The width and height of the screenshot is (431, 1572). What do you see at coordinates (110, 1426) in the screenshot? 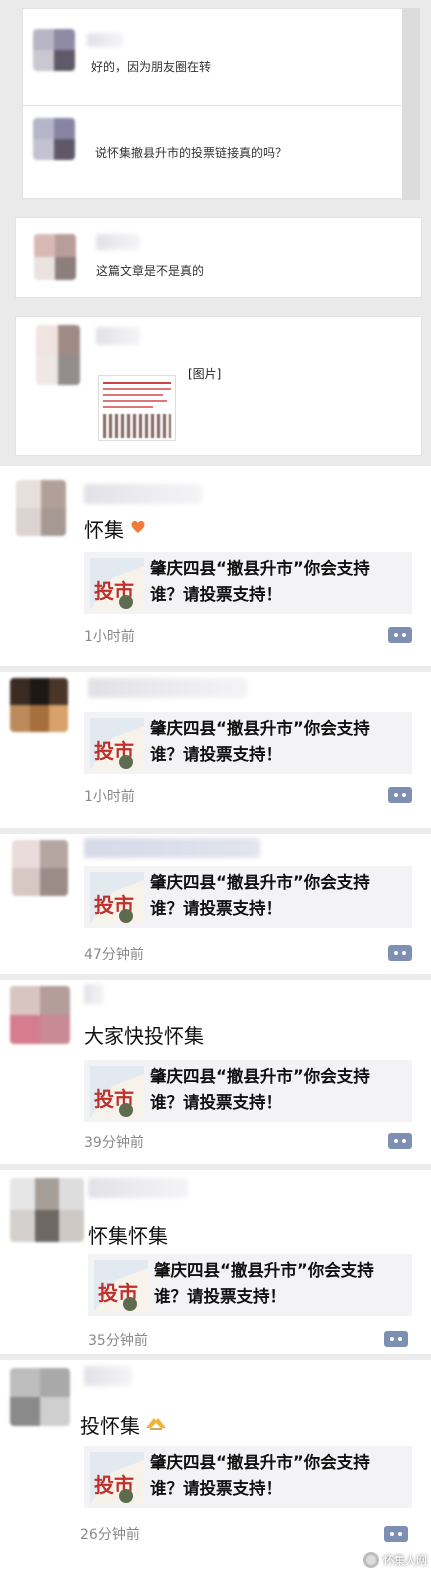
I see `post-text: 投怀集` at bounding box center [110, 1426].